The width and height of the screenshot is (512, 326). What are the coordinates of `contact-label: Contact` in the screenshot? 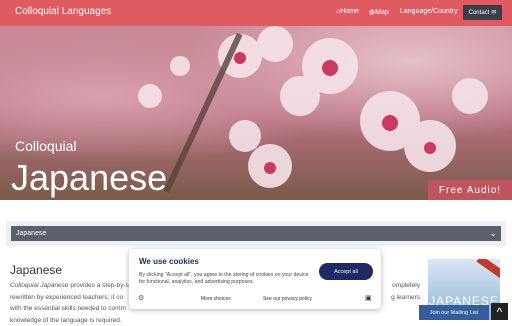 It's located at (479, 13).